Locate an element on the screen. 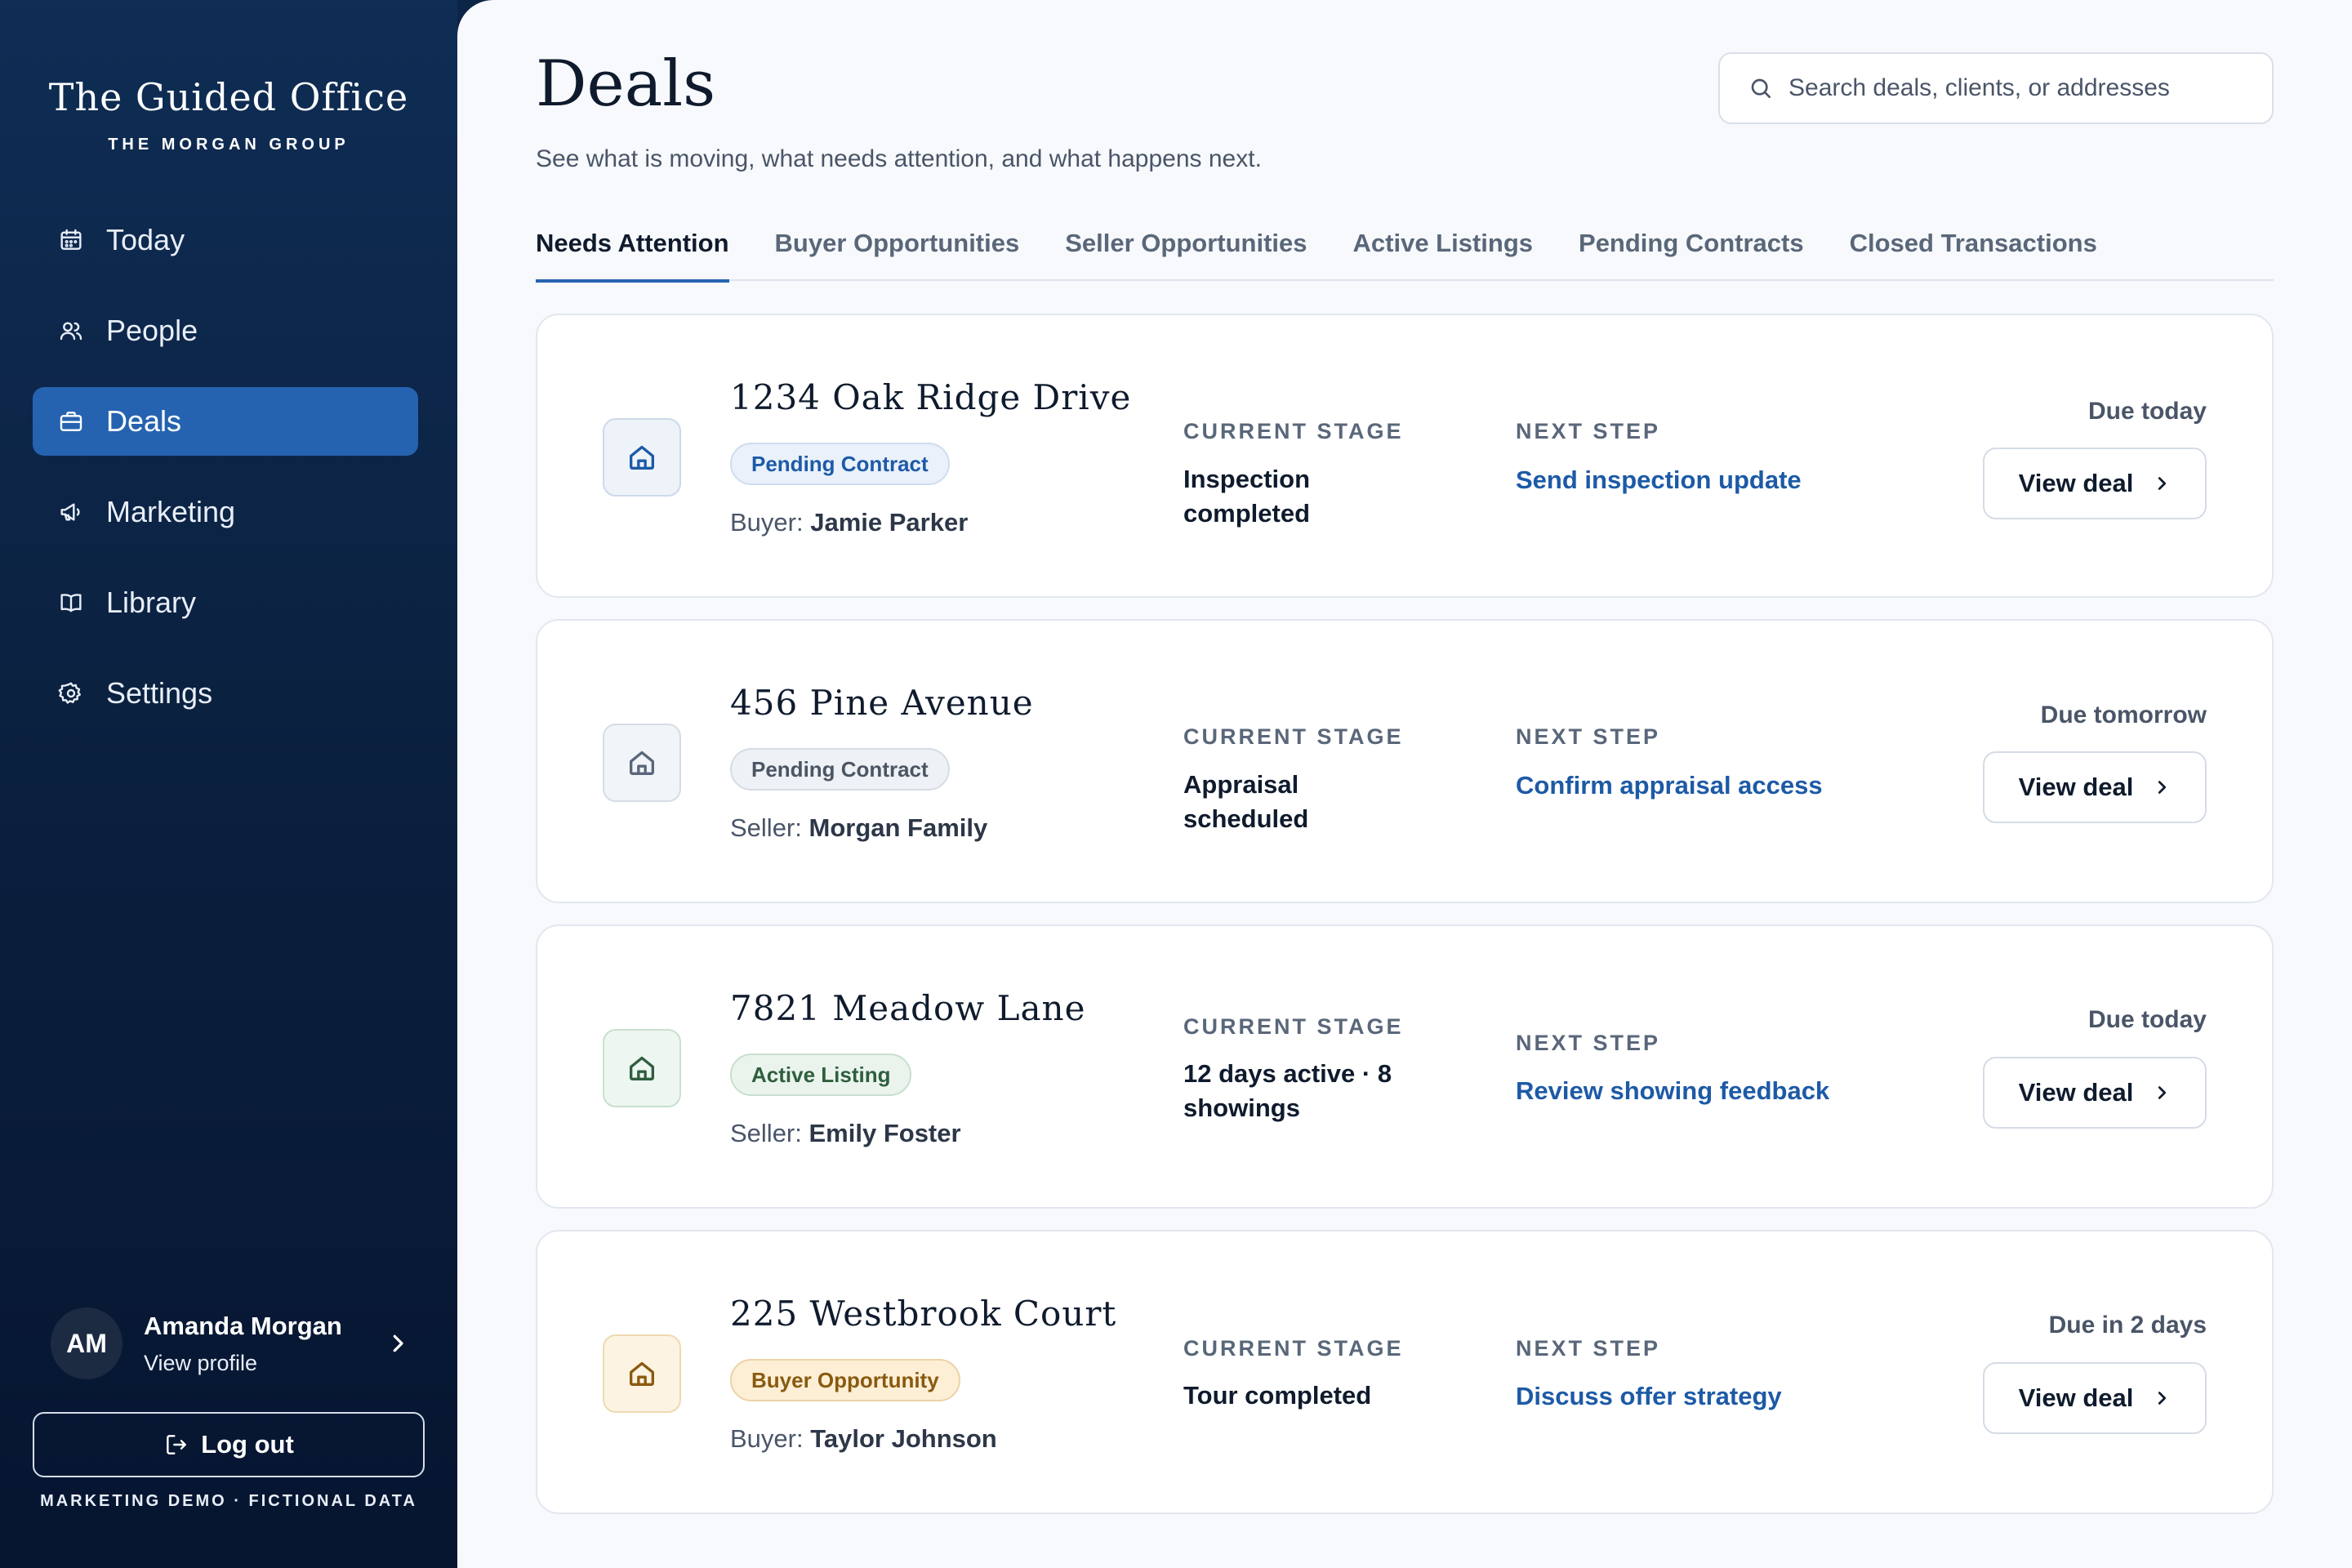 The height and width of the screenshot is (1568, 2352). deal-party: Buyer: Taylor Johnson is located at coordinates (863, 1439).